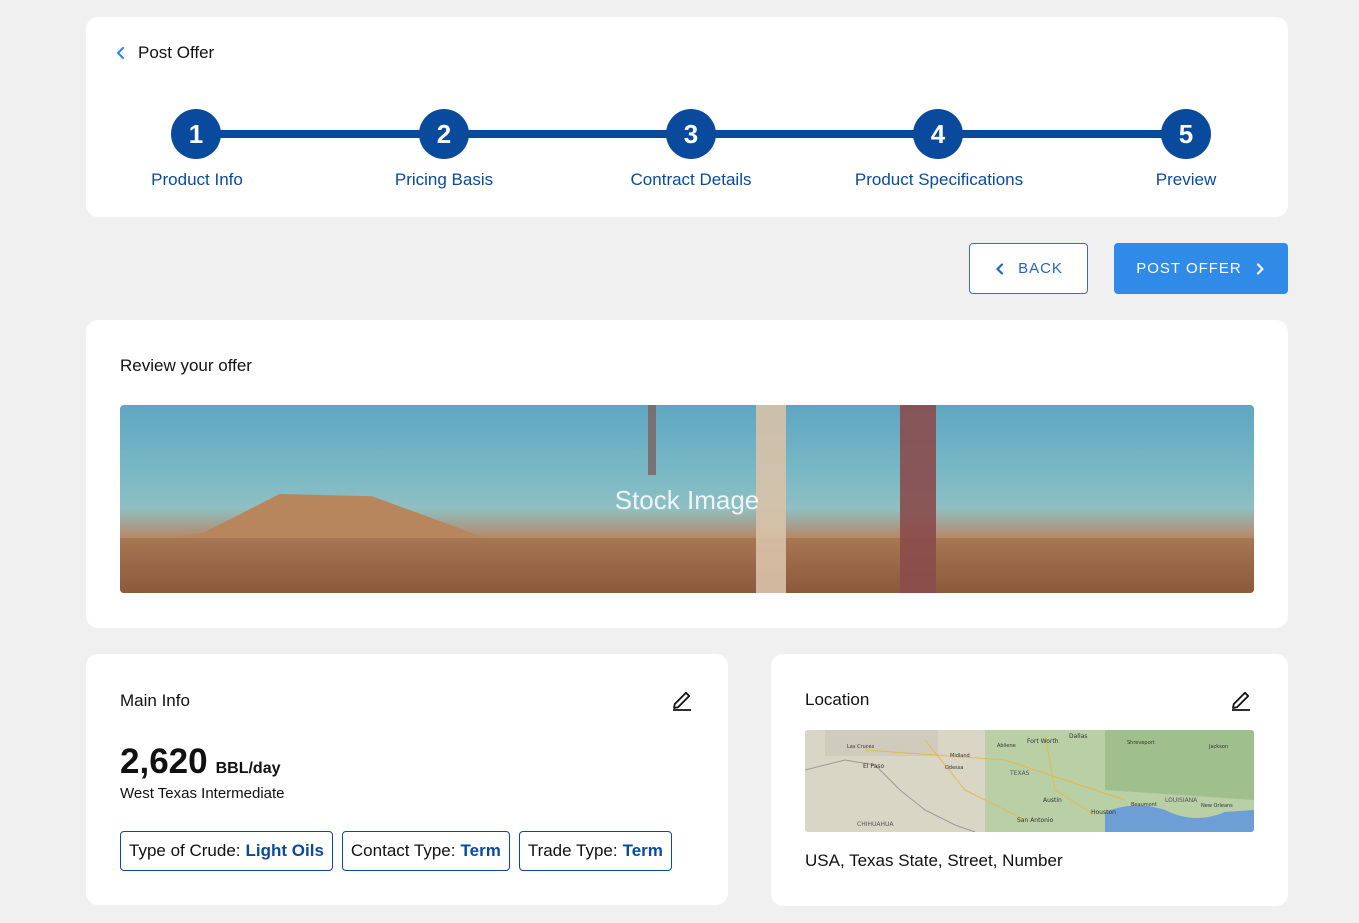 This screenshot has height=923, width=1359. I want to click on map-label: LOUISIANA, so click(1181, 800).